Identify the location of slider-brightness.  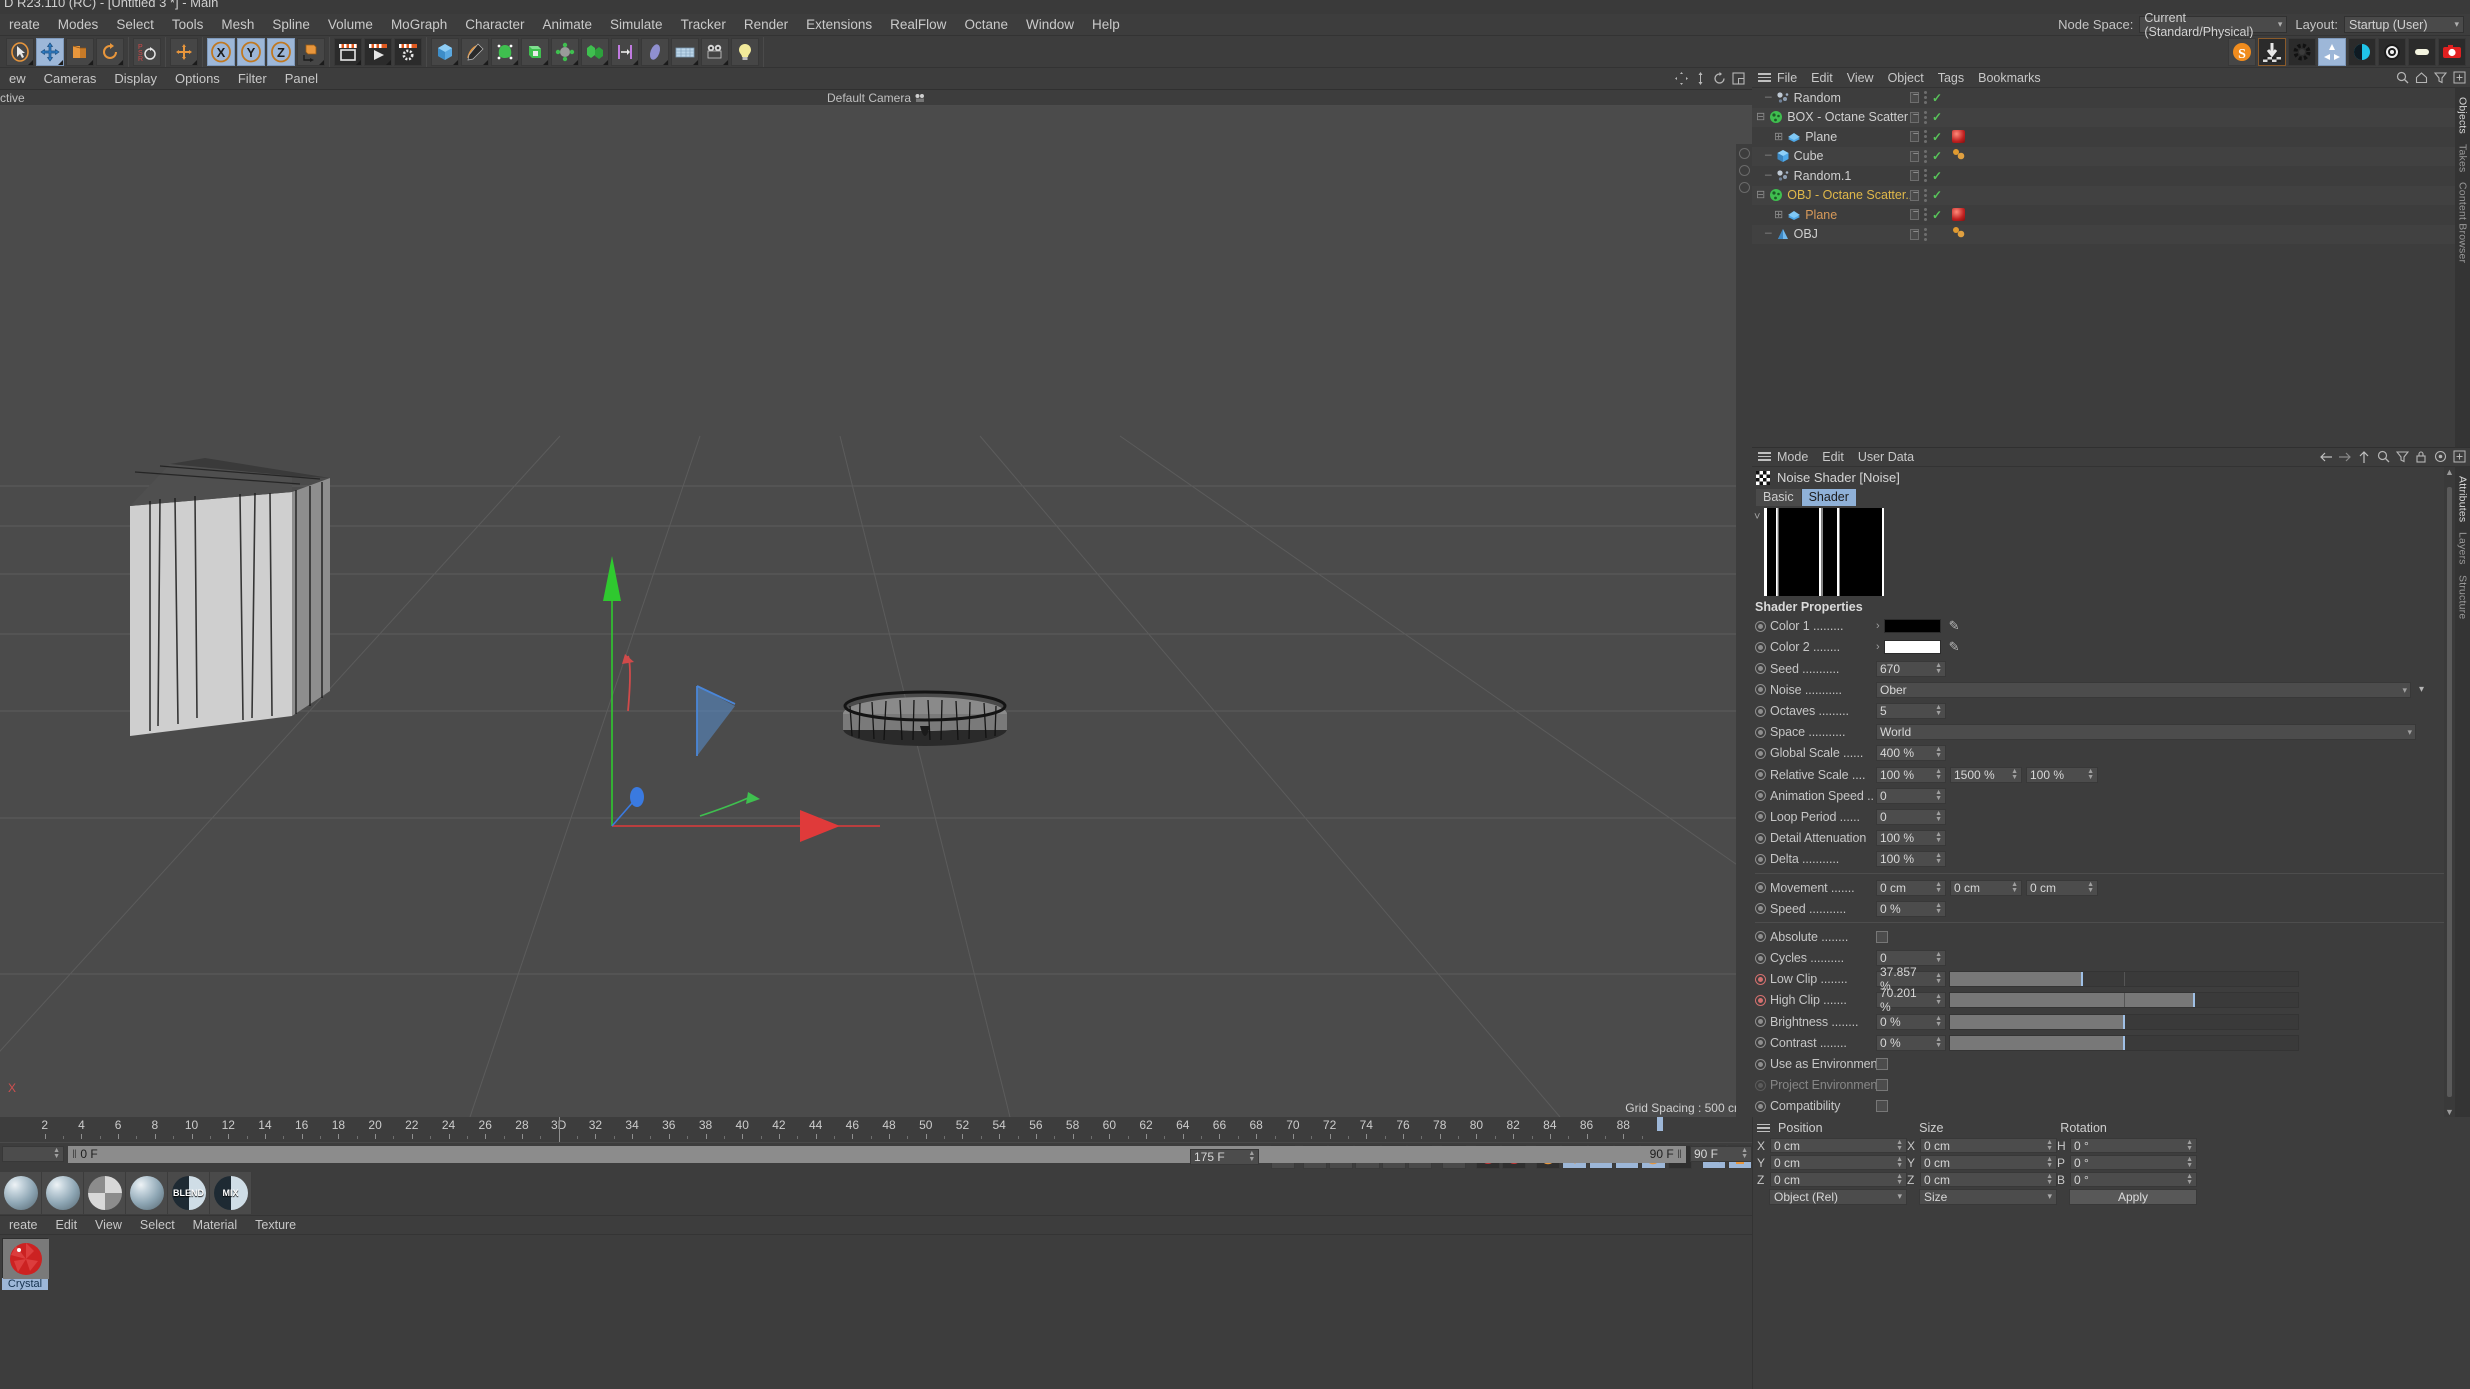
(2124, 1021).